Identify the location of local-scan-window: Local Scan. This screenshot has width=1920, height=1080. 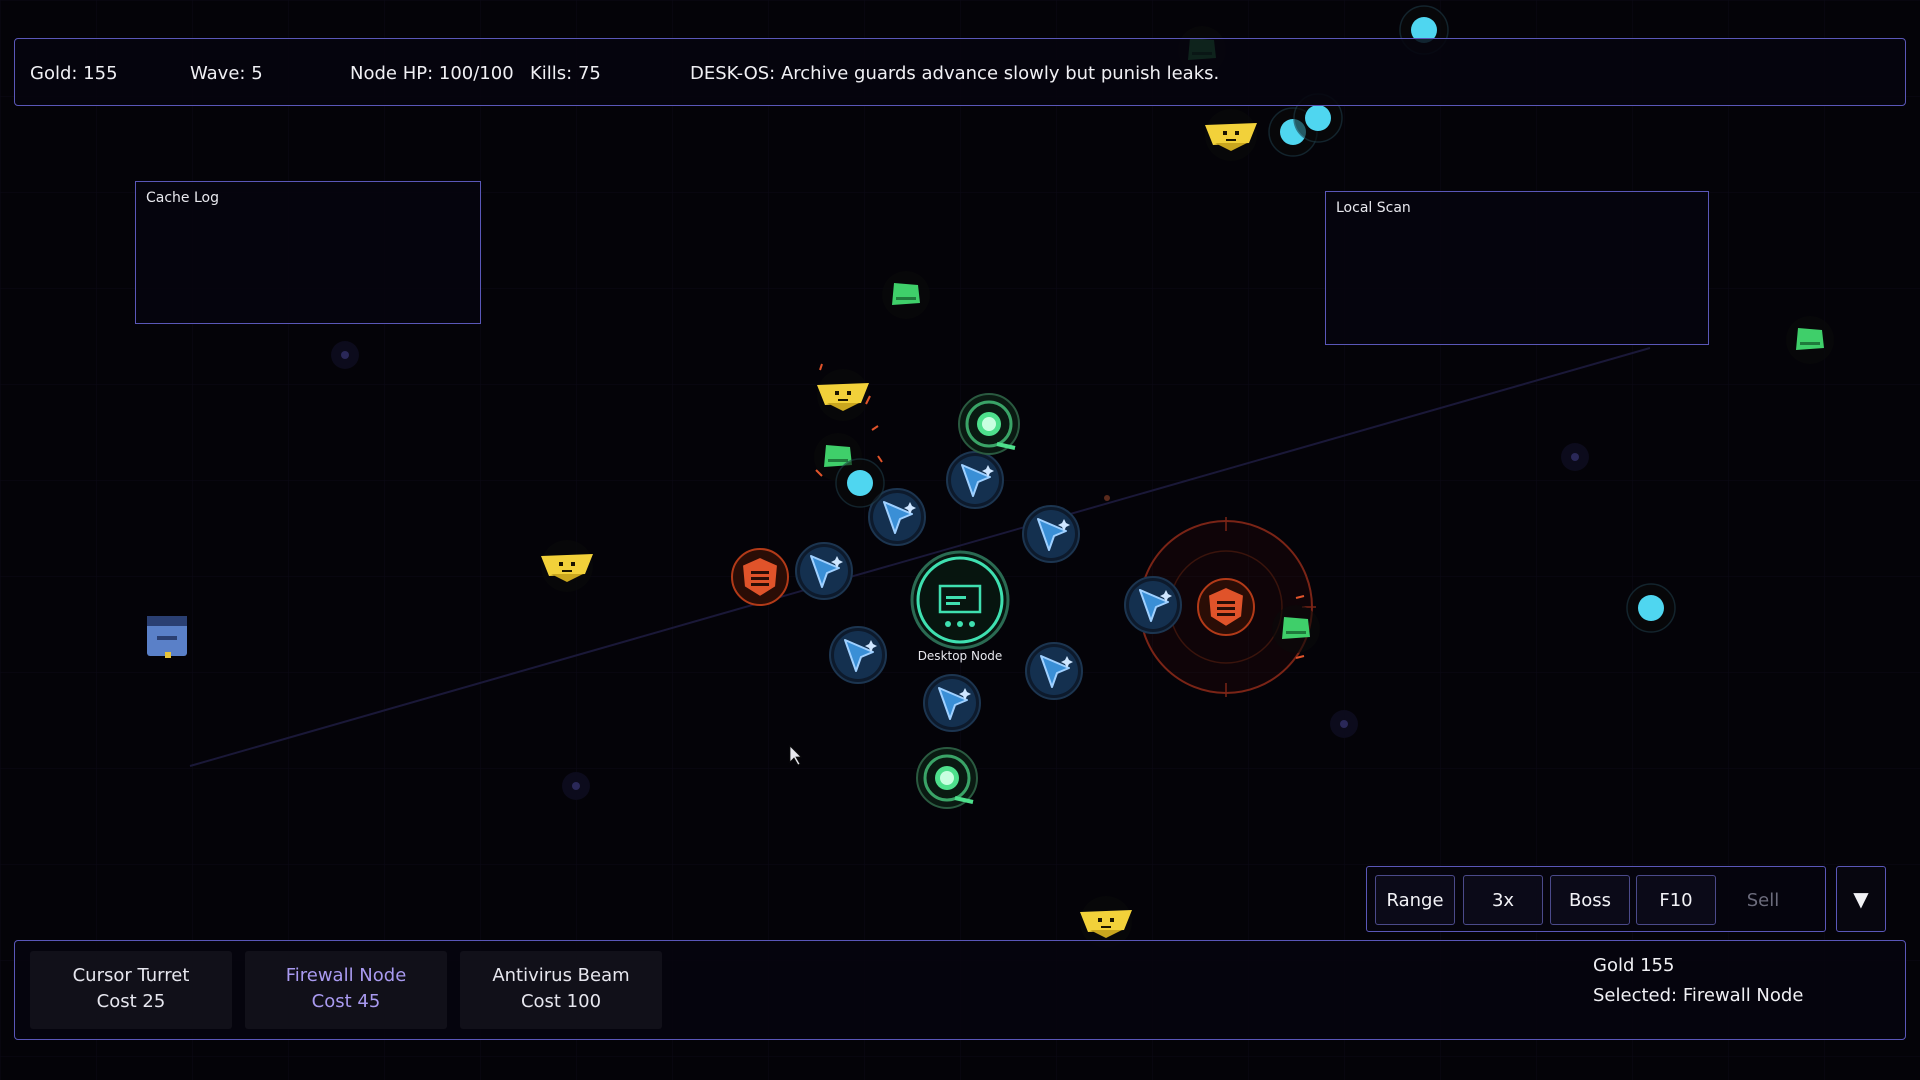
(1517, 268).